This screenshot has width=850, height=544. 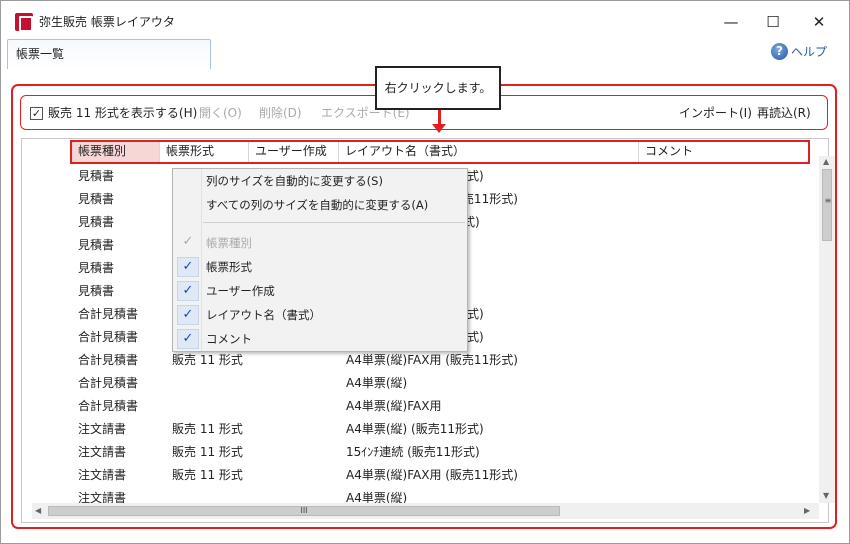 I want to click on reload-button: 再読込(R), so click(x=784, y=113).